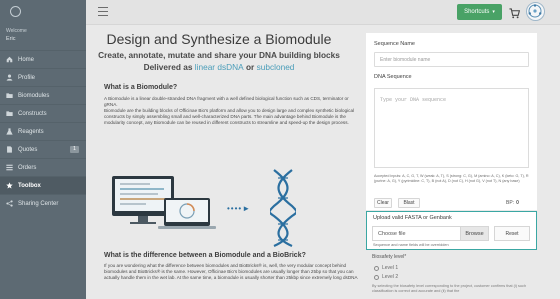 The image size is (560, 299). Describe the element at coordinates (169, 67) in the screenshot. I see `delivered-prefix: Delivered as` at that location.